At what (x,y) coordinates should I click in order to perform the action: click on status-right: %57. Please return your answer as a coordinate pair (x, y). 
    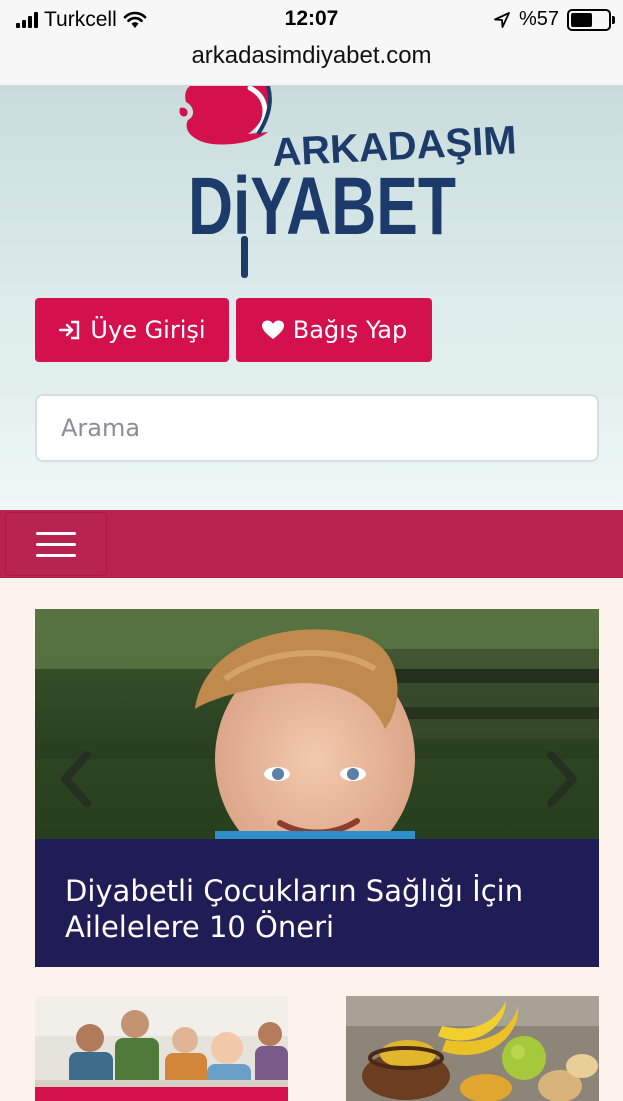
    Looking at the image, I should click on (554, 19).